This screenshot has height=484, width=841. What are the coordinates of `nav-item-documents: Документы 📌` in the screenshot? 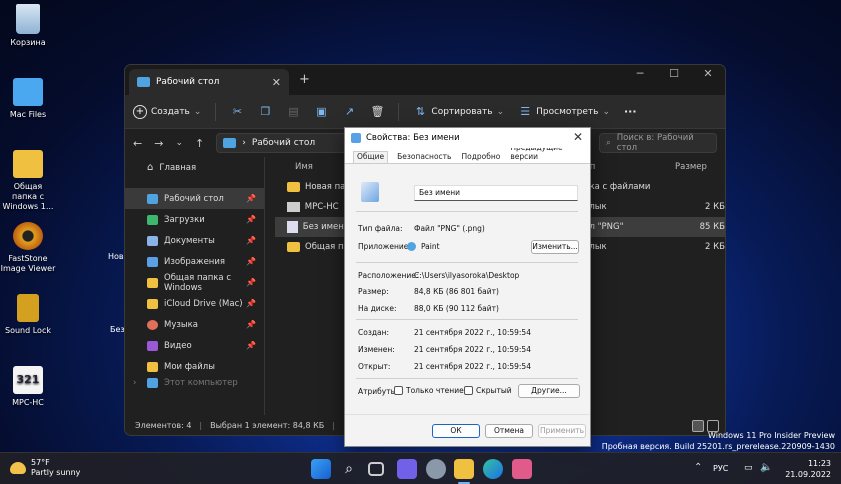 It's located at (194, 240).